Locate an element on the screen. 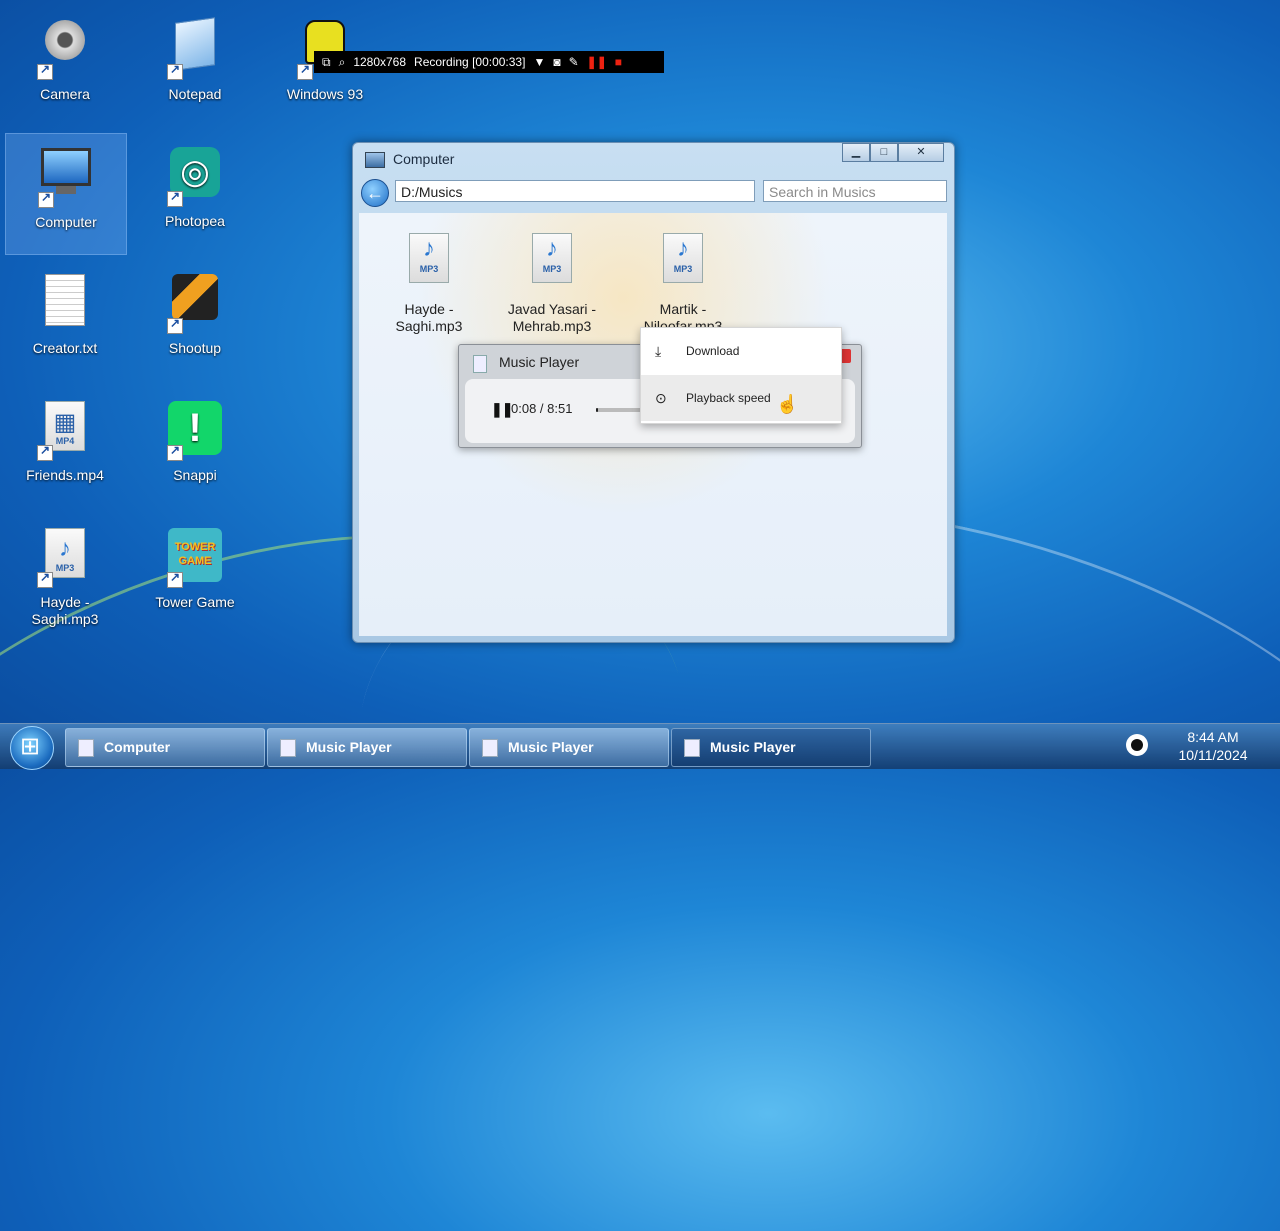  playback-speed-icon: ⊙ is located at coordinates (661, 398).